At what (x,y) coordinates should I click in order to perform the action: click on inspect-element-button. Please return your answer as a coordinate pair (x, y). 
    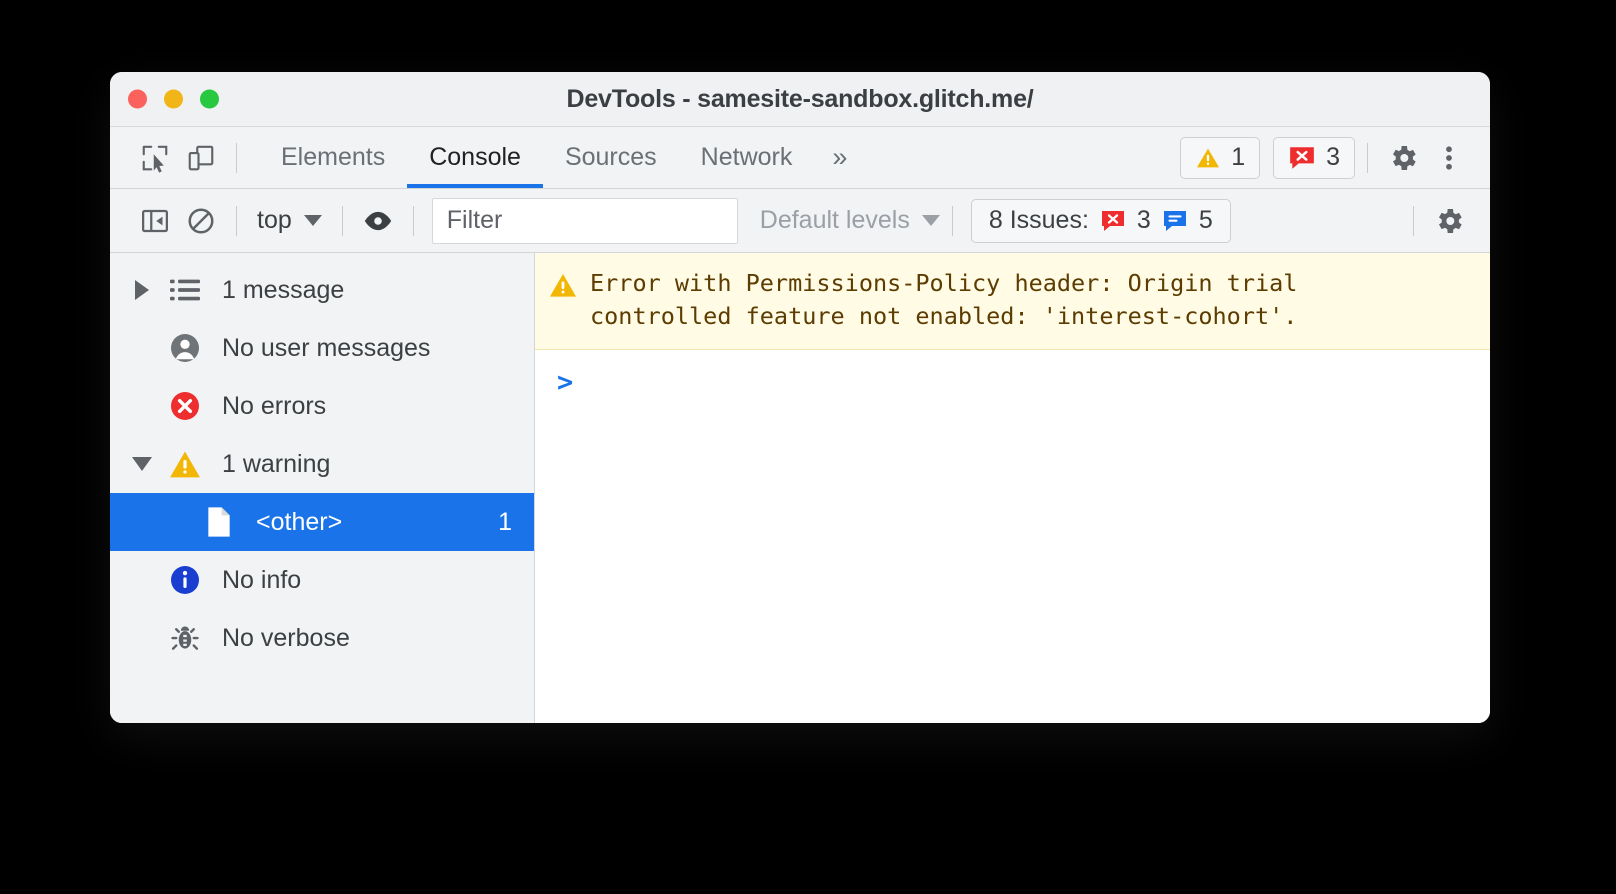
    Looking at the image, I should click on (155, 158).